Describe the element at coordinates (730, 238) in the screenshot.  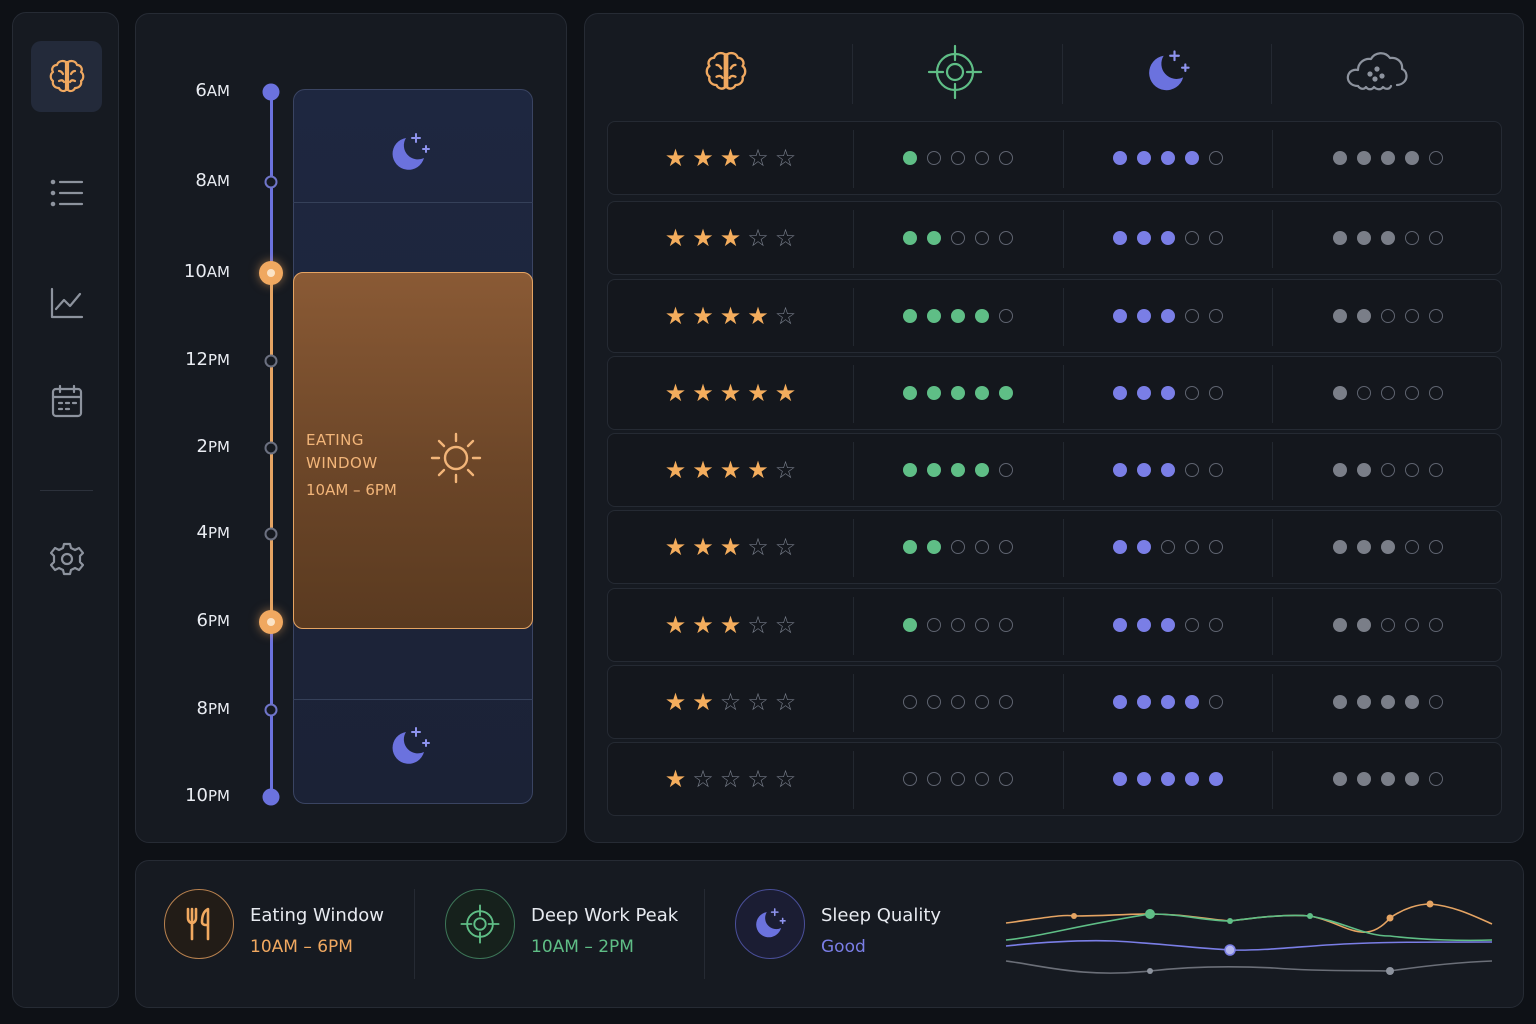
I see `rating-stars: ★ ★ ★ ☆ ☆` at that location.